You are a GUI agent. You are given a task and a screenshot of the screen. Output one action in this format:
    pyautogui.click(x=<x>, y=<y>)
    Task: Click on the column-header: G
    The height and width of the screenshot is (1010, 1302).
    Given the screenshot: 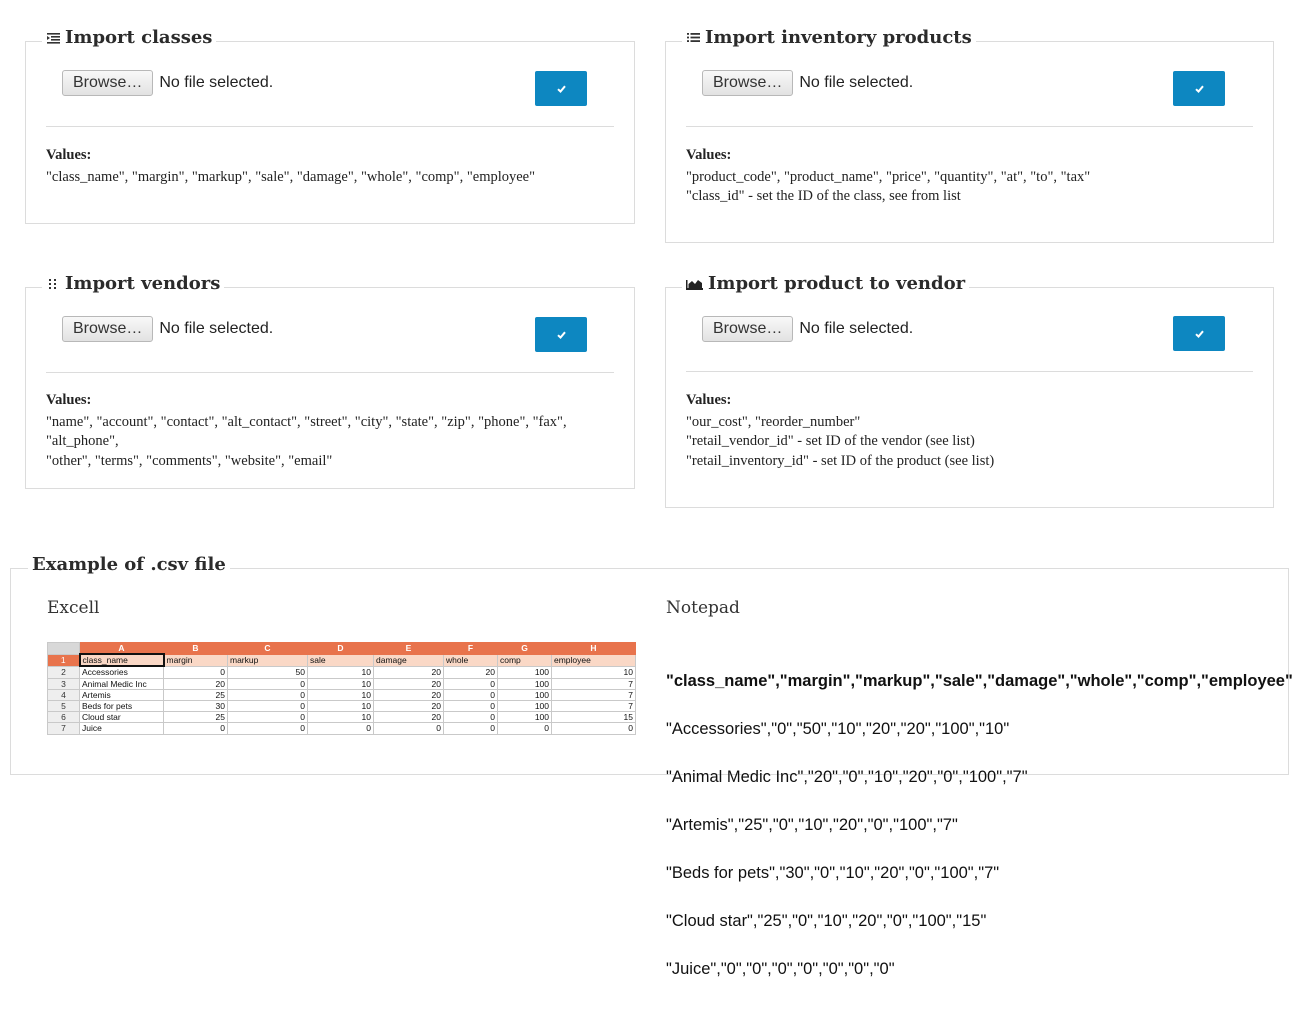 What is the action you would take?
    pyautogui.click(x=524, y=648)
    